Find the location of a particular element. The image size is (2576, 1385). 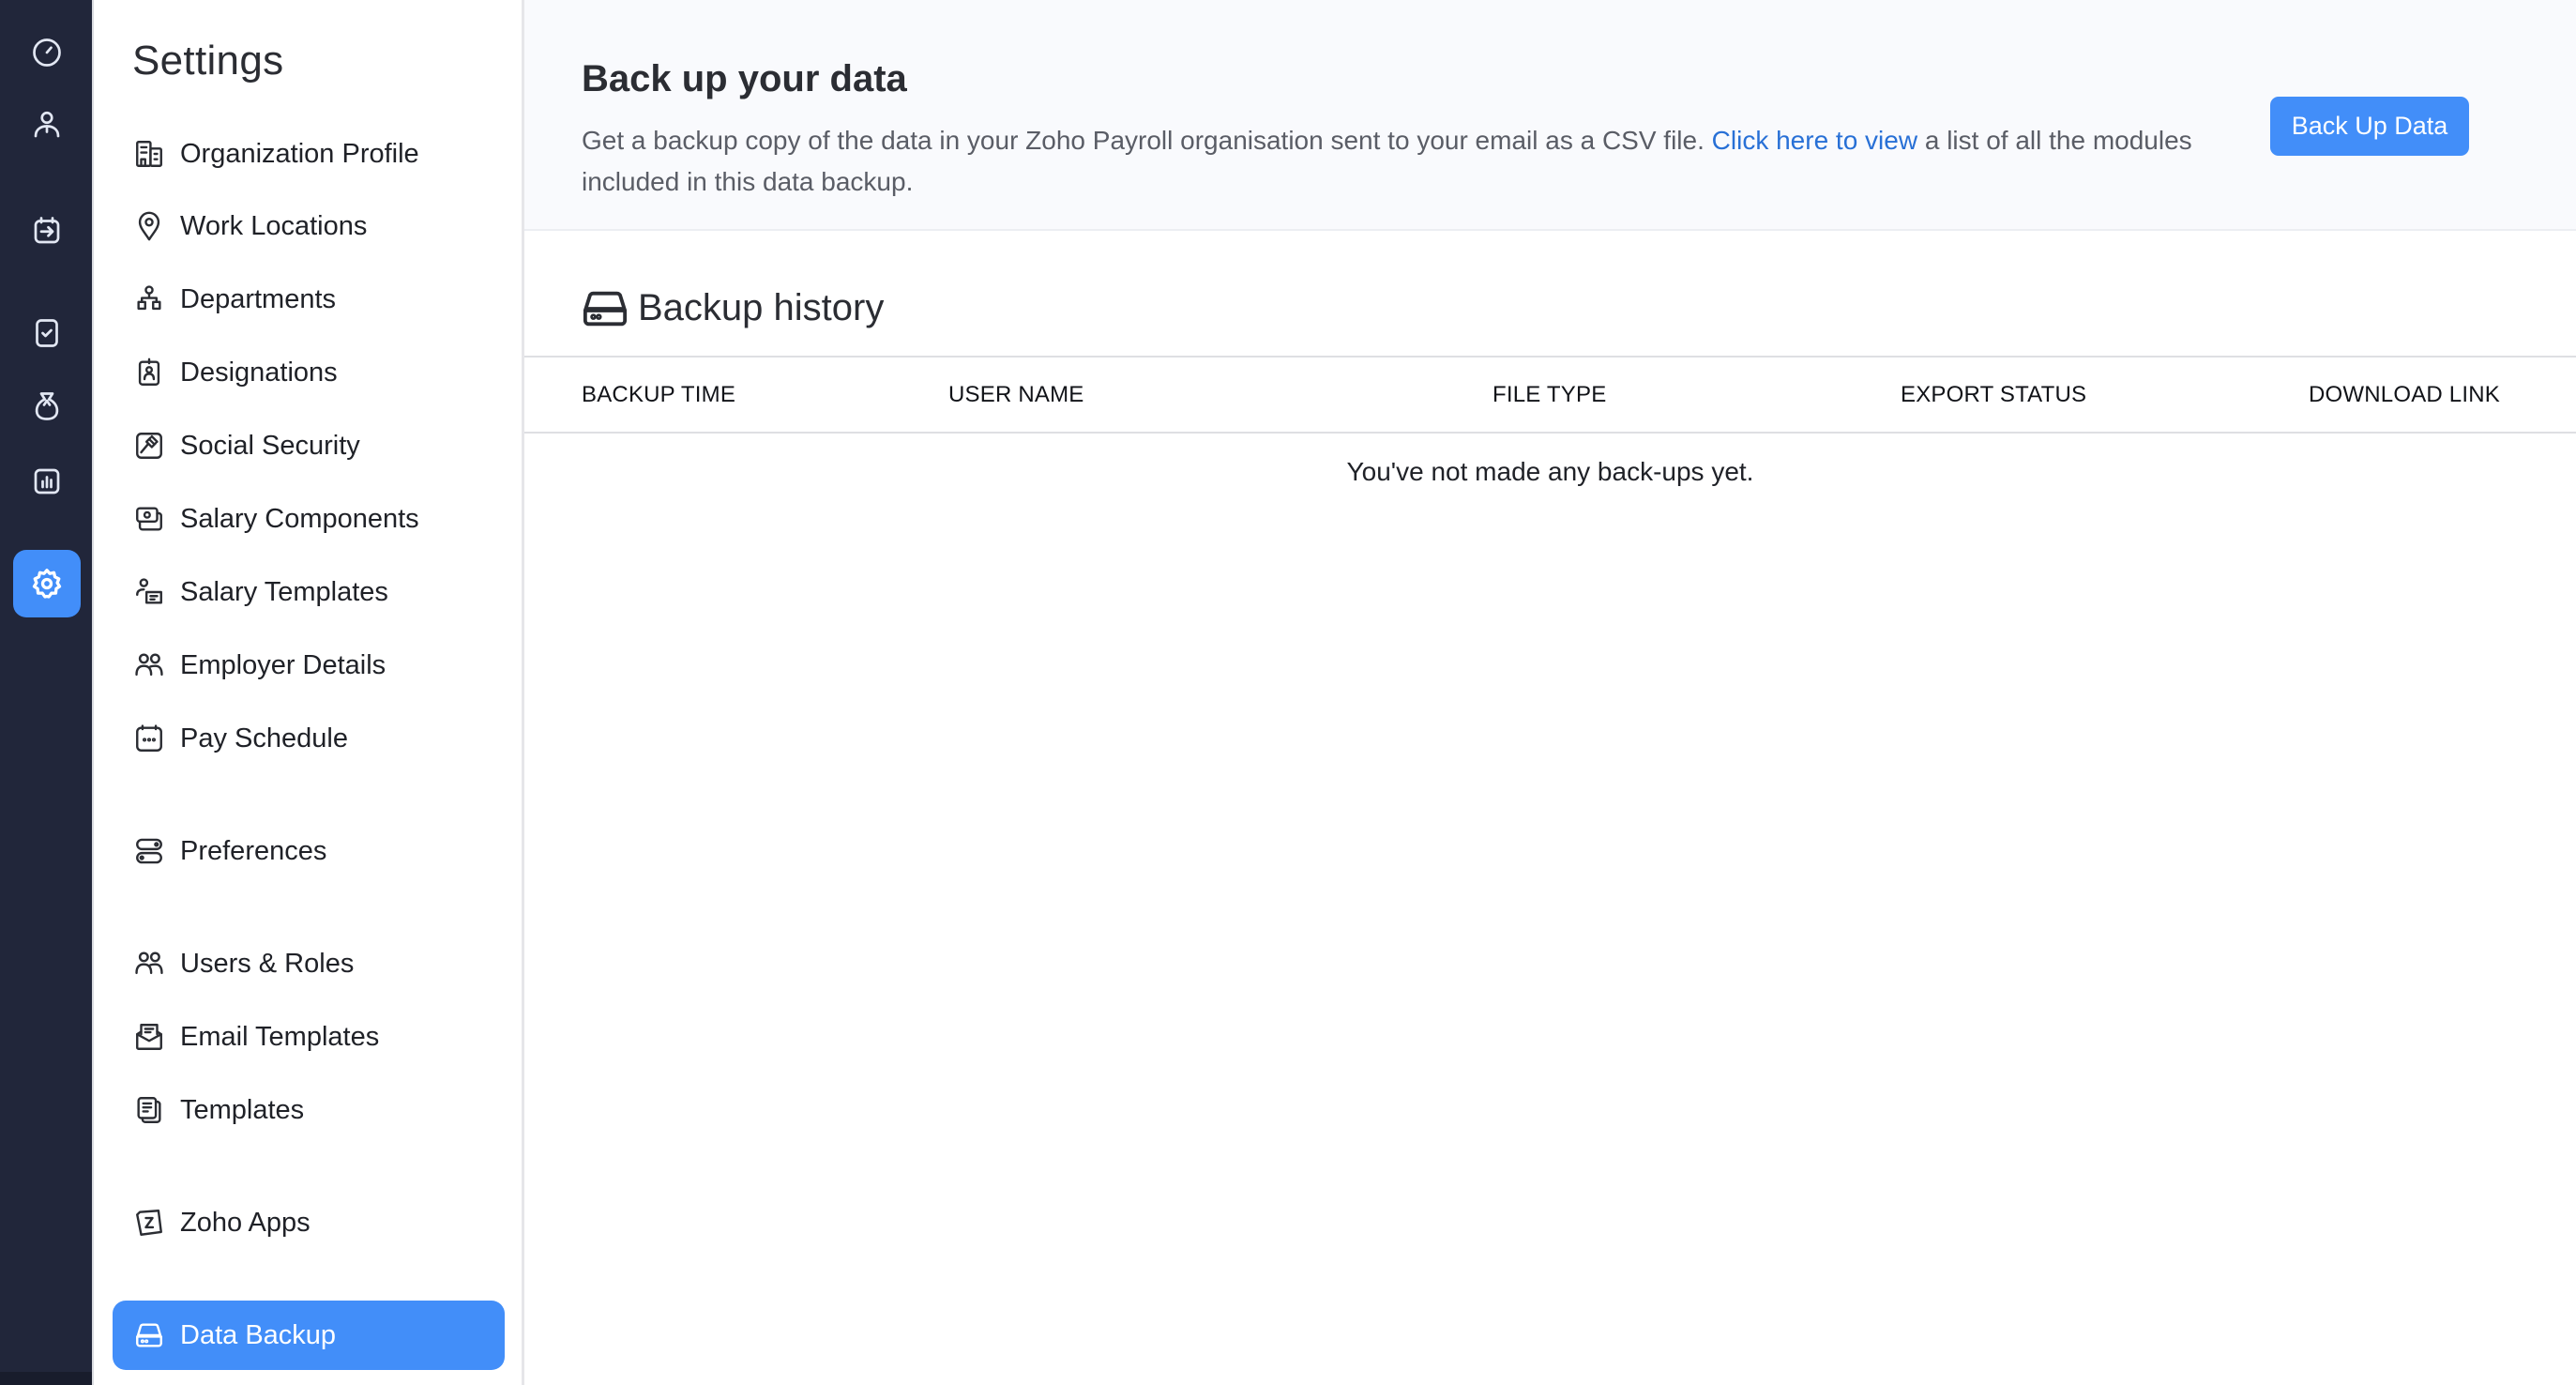

sidebar-item-social-security: Social Security is located at coordinates (309, 445).